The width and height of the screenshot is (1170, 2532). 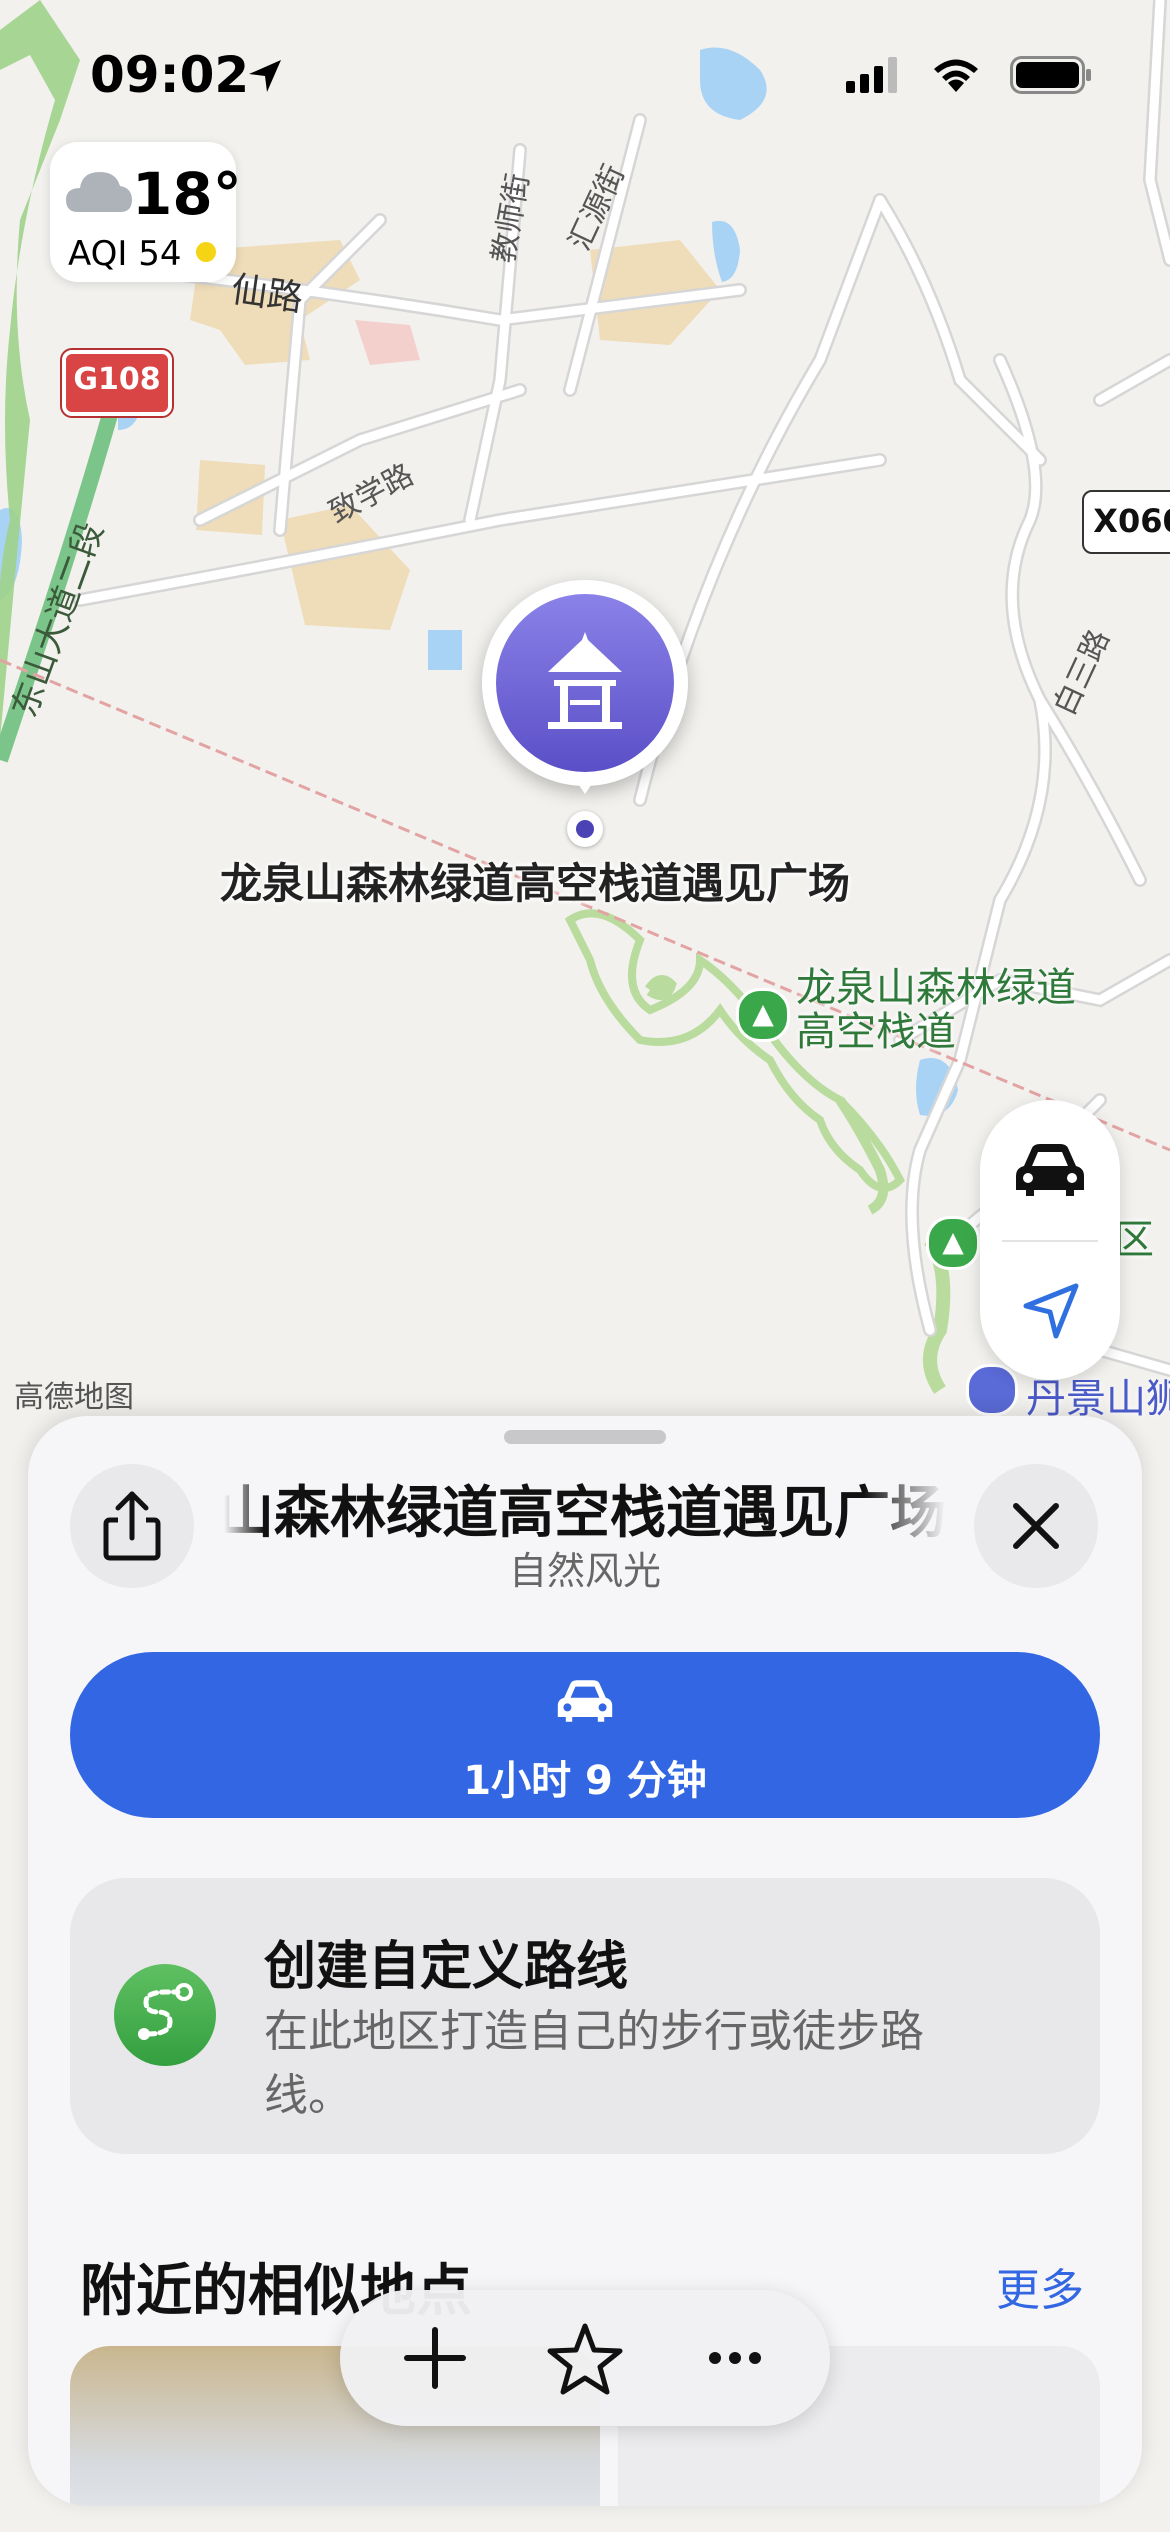 I want to click on route-icon, so click(x=165, y=2015).